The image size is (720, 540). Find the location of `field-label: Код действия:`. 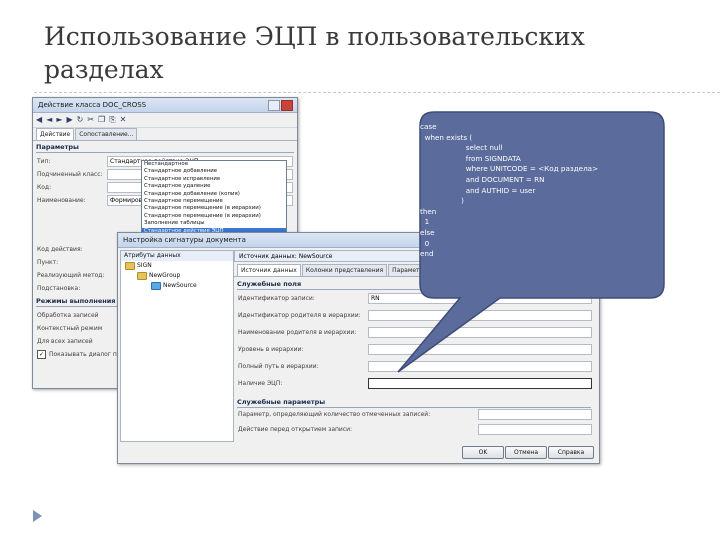

field-label: Код действия: is located at coordinates (60, 249).